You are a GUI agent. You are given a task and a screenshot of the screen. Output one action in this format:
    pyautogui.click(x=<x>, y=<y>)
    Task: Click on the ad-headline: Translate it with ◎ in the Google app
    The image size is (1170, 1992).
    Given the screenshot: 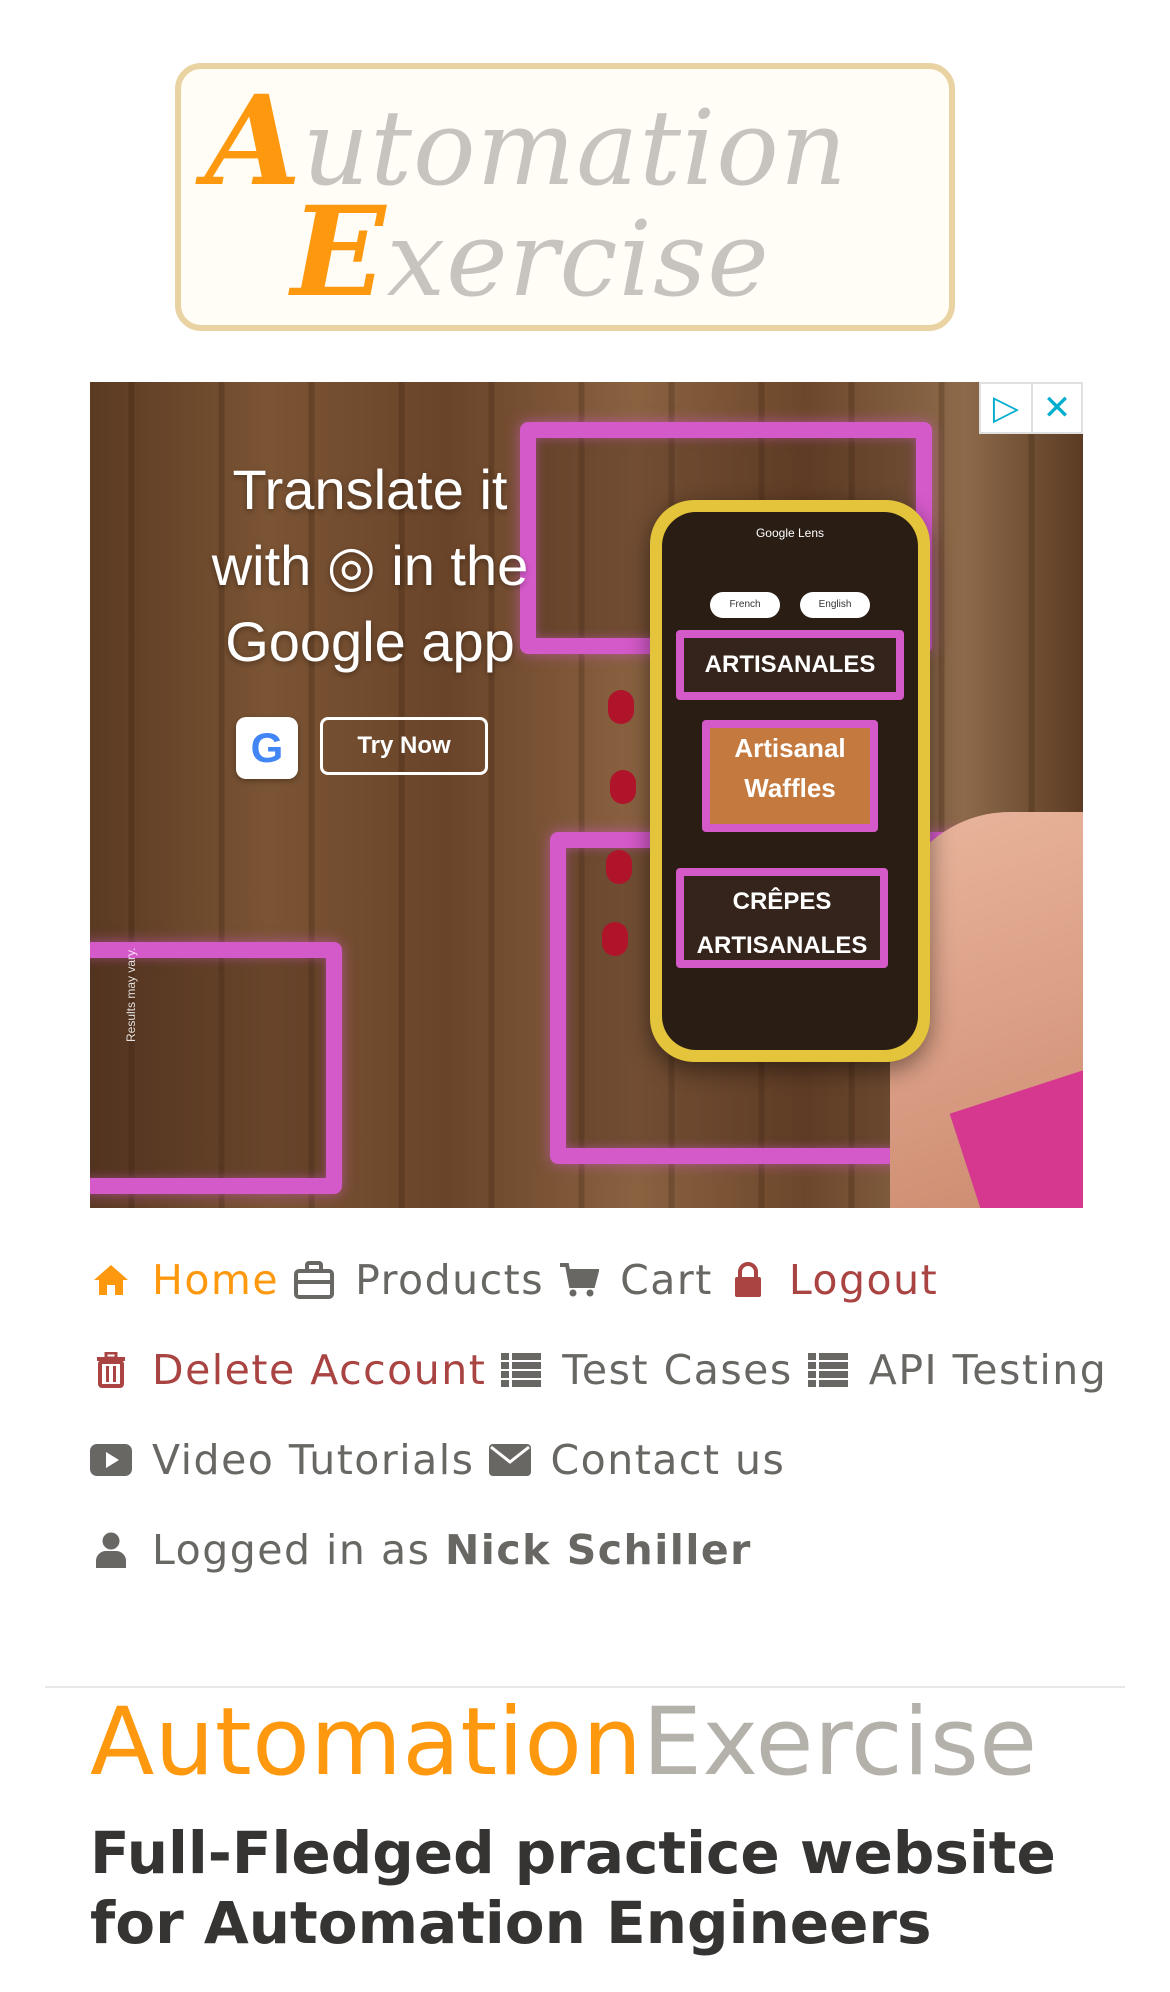 What is the action you would take?
    pyautogui.click(x=370, y=566)
    